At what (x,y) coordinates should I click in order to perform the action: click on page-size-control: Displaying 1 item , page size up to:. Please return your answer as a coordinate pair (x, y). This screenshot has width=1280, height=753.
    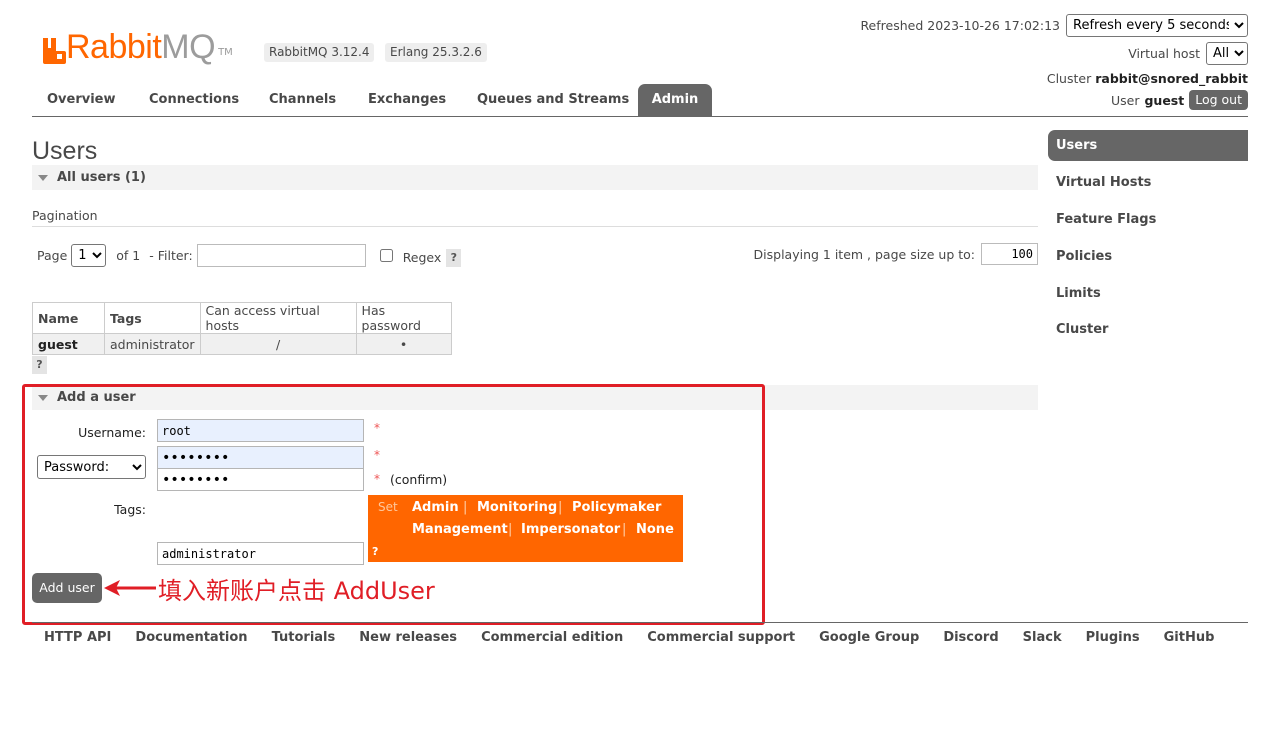
    Looking at the image, I should click on (896, 254).